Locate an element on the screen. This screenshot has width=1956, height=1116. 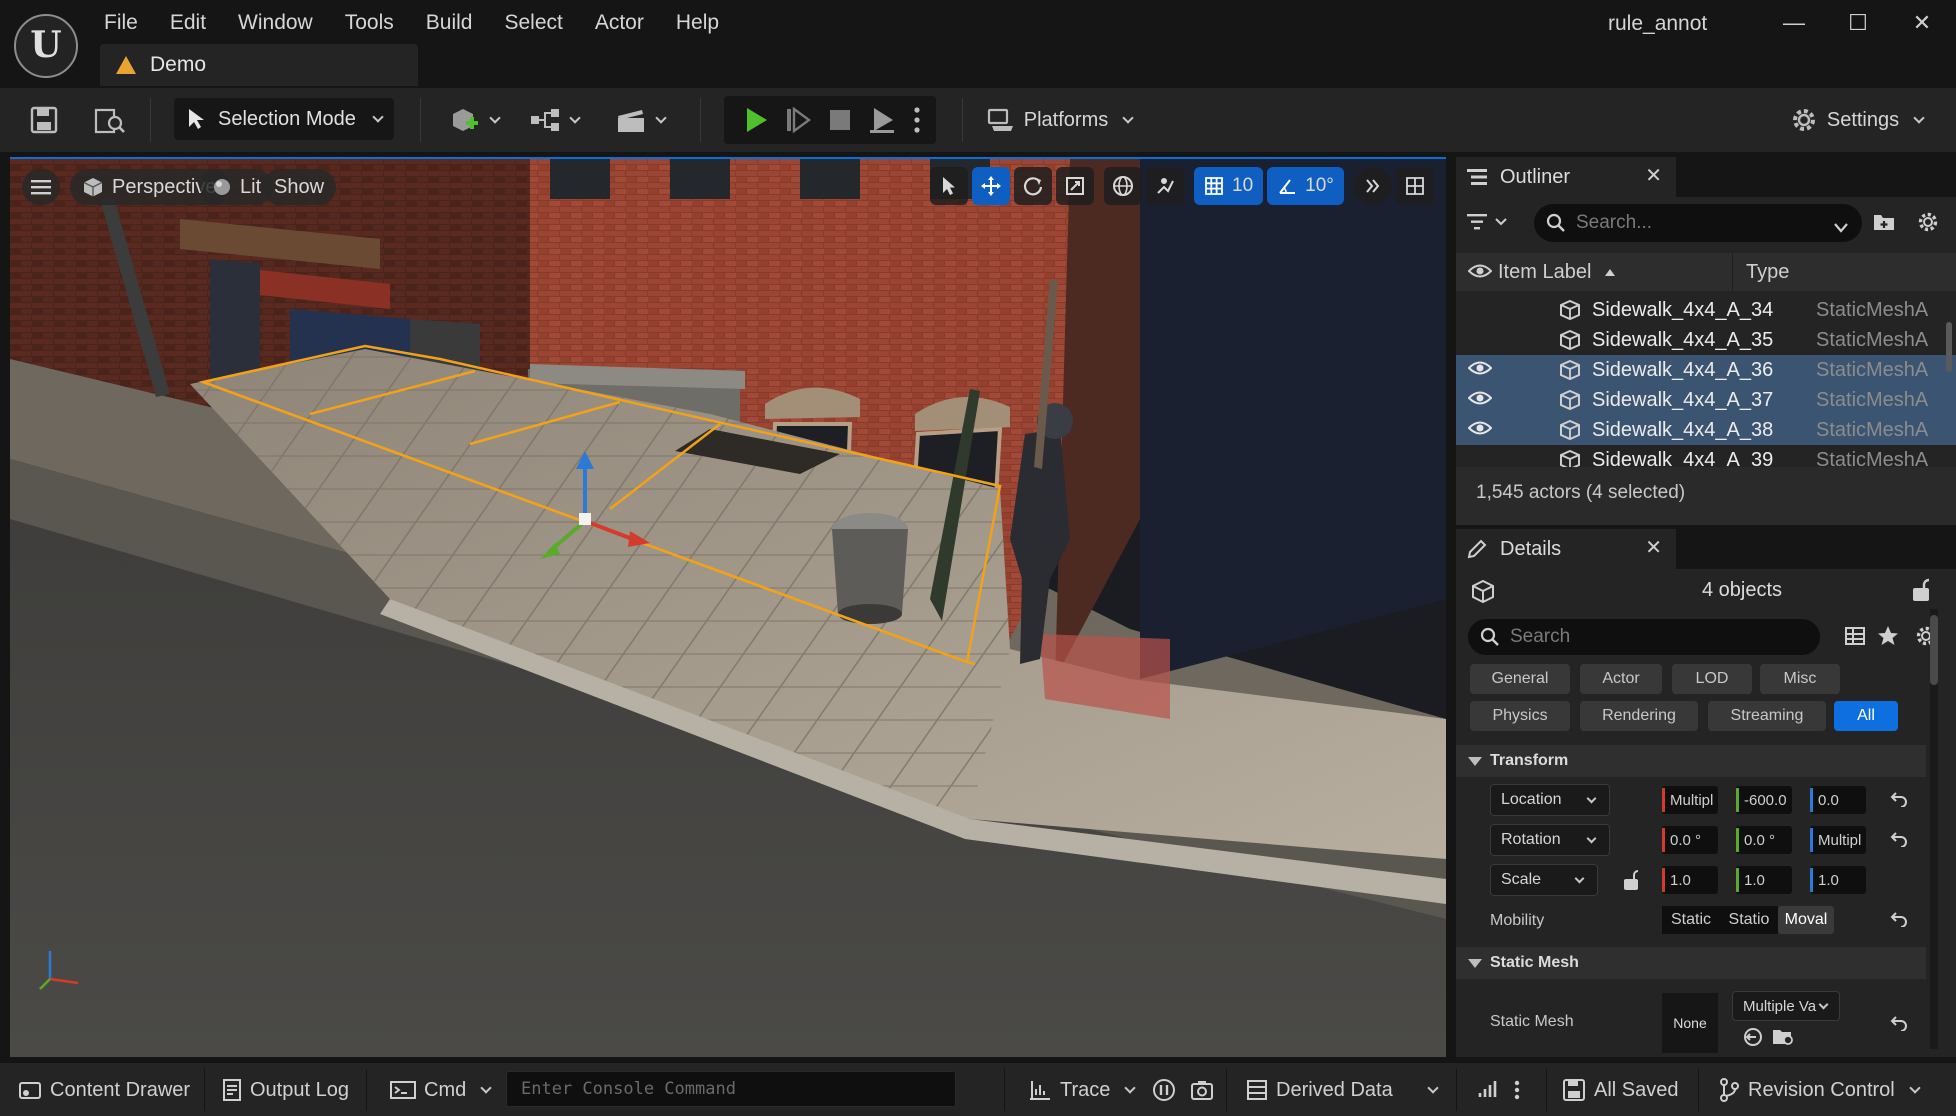
scale-tool-icon is located at coordinates (1075, 186).